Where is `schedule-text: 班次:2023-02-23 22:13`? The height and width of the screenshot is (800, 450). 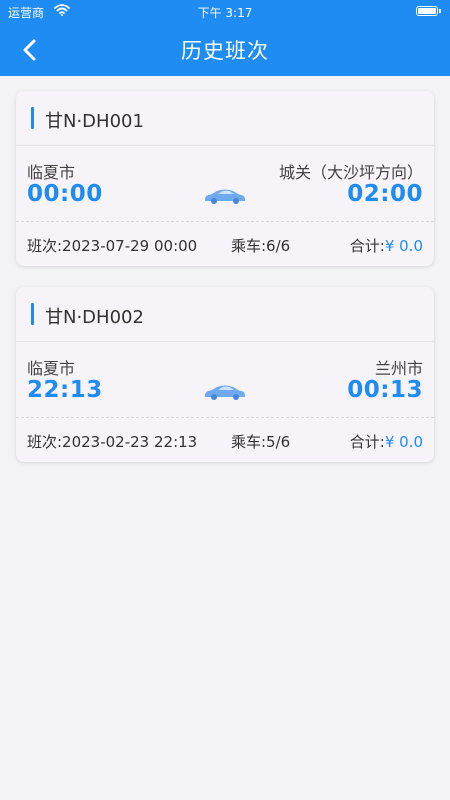
schedule-text: 班次:2023-02-23 22:13 is located at coordinates (112, 442).